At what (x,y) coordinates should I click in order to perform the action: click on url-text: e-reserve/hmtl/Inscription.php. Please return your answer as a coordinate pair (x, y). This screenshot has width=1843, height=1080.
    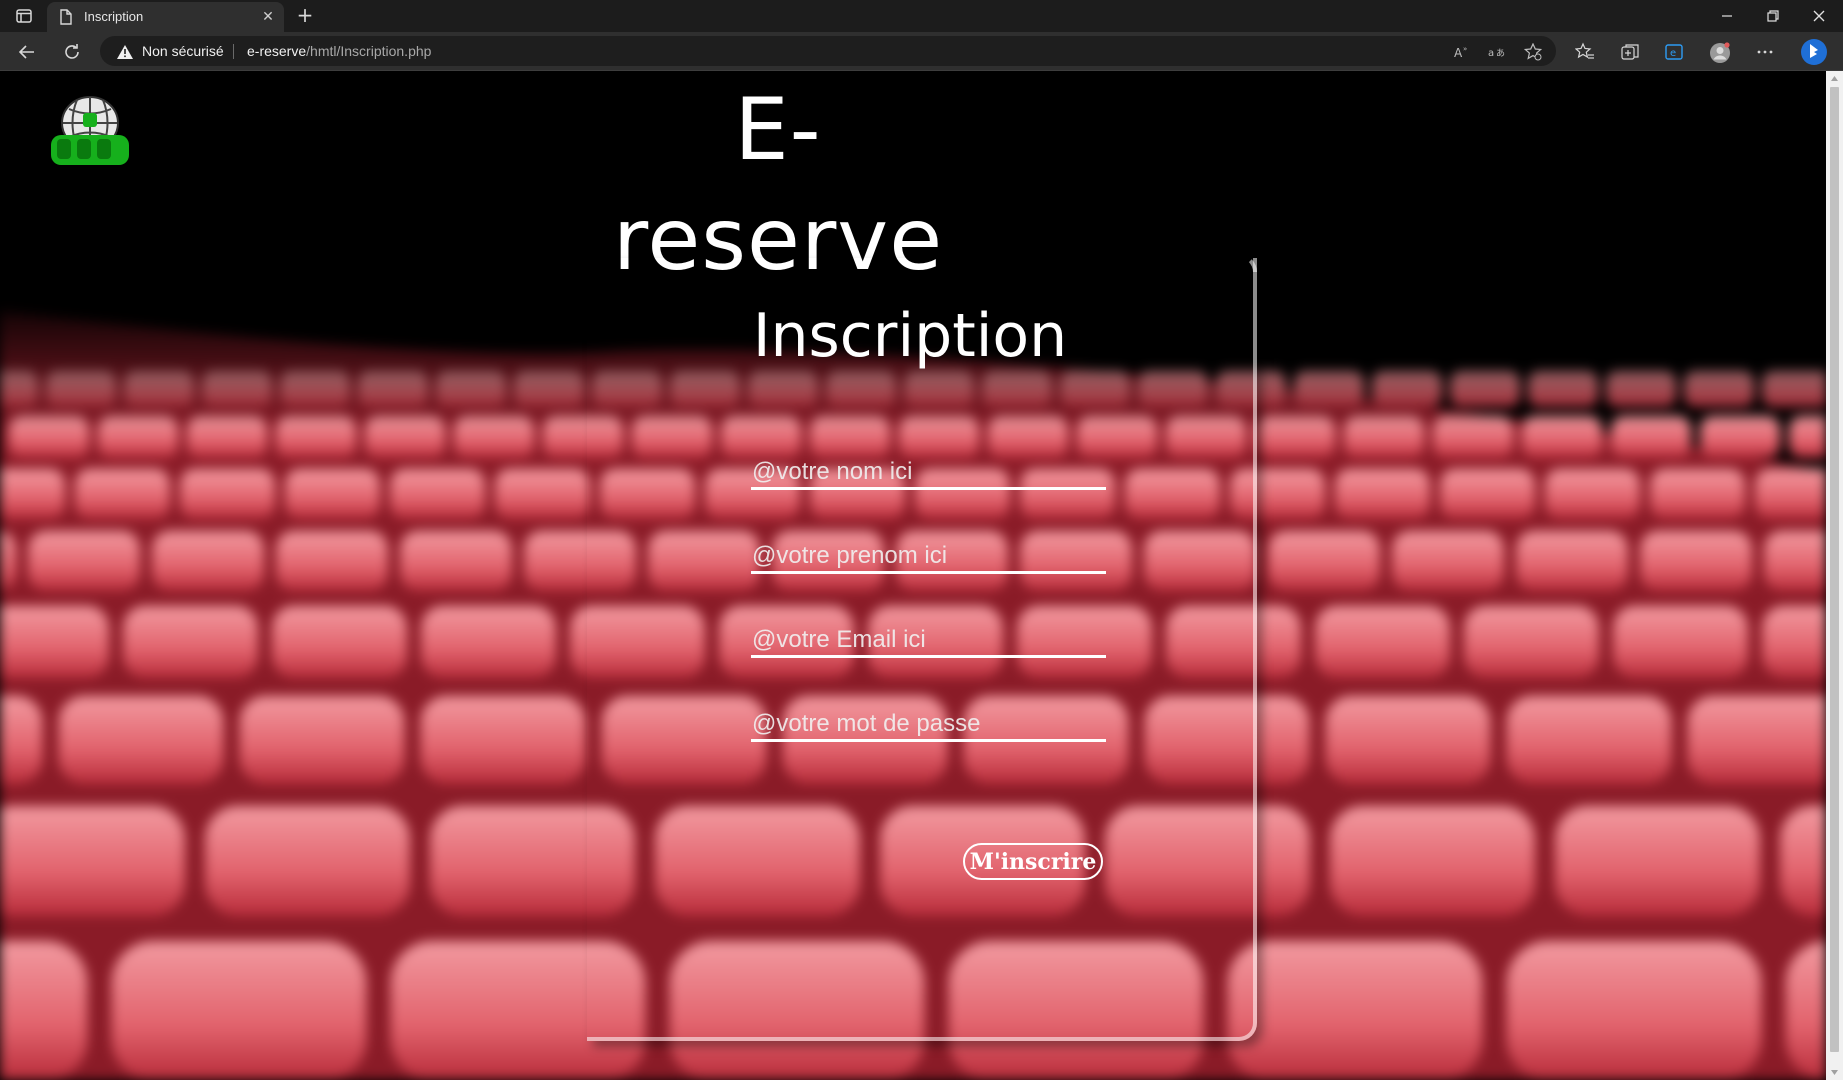
    Looking at the image, I should click on (339, 51).